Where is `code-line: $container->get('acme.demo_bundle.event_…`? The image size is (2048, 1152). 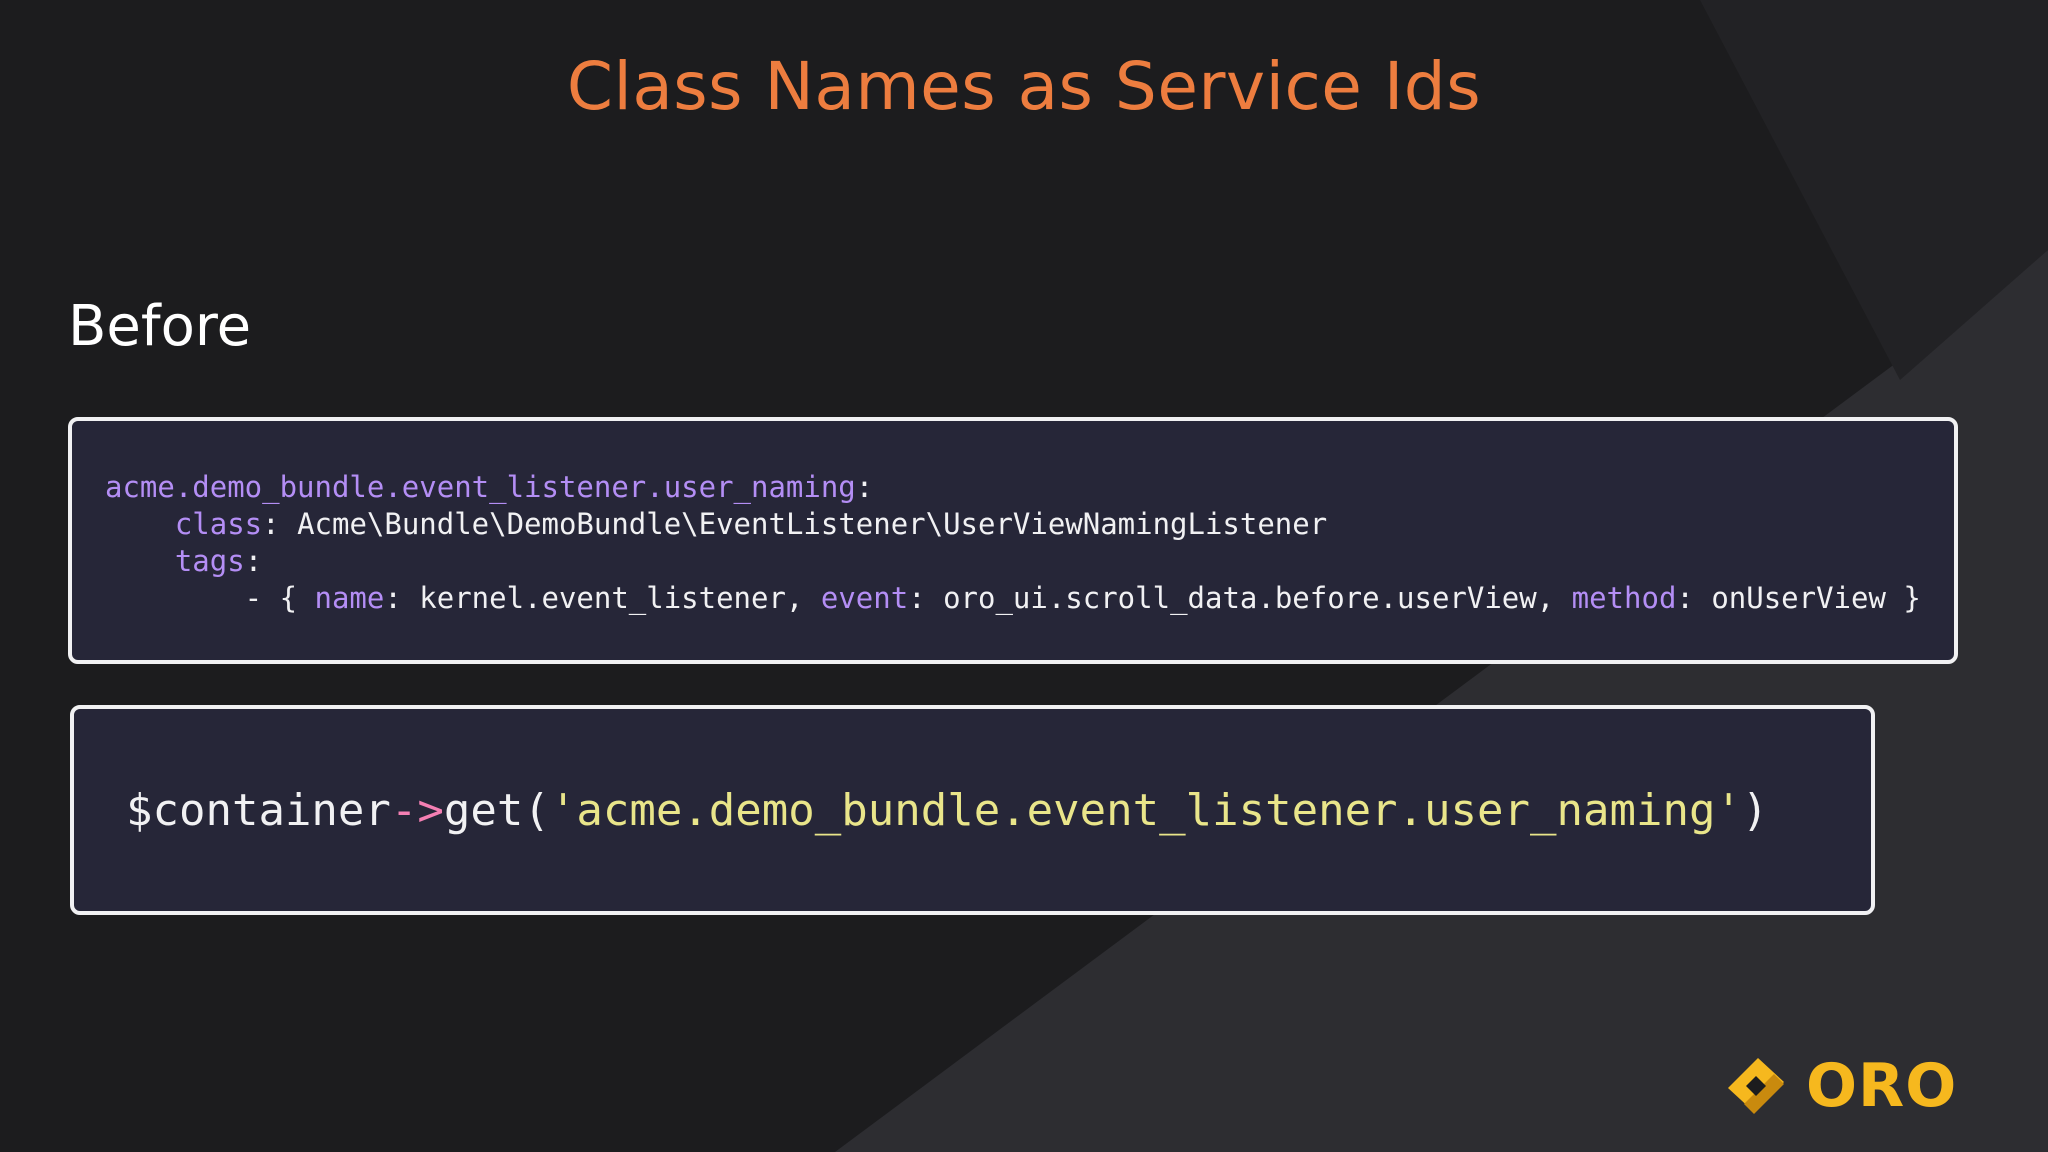 code-line: $container->get('acme.demo_bundle.event_… is located at coordinates (947, 810).